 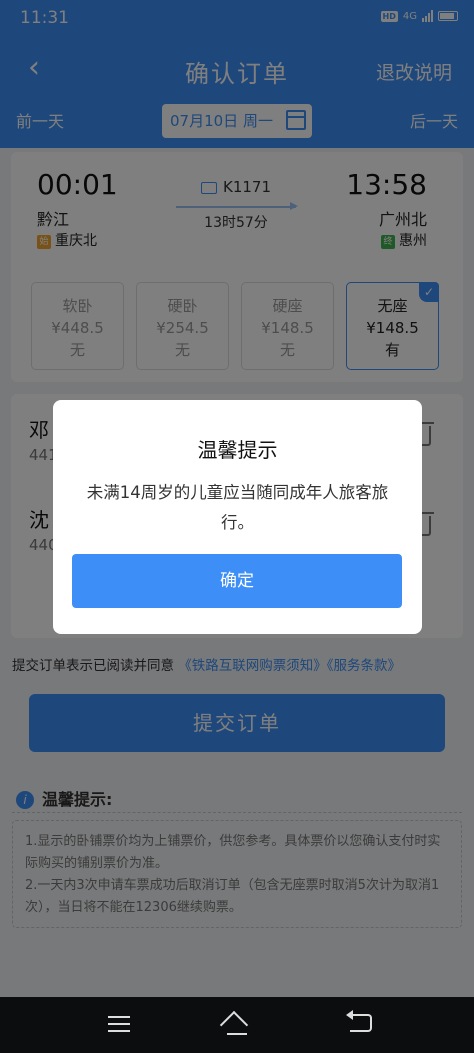 I want to click on home-icon, so click(x=237, y=1024).